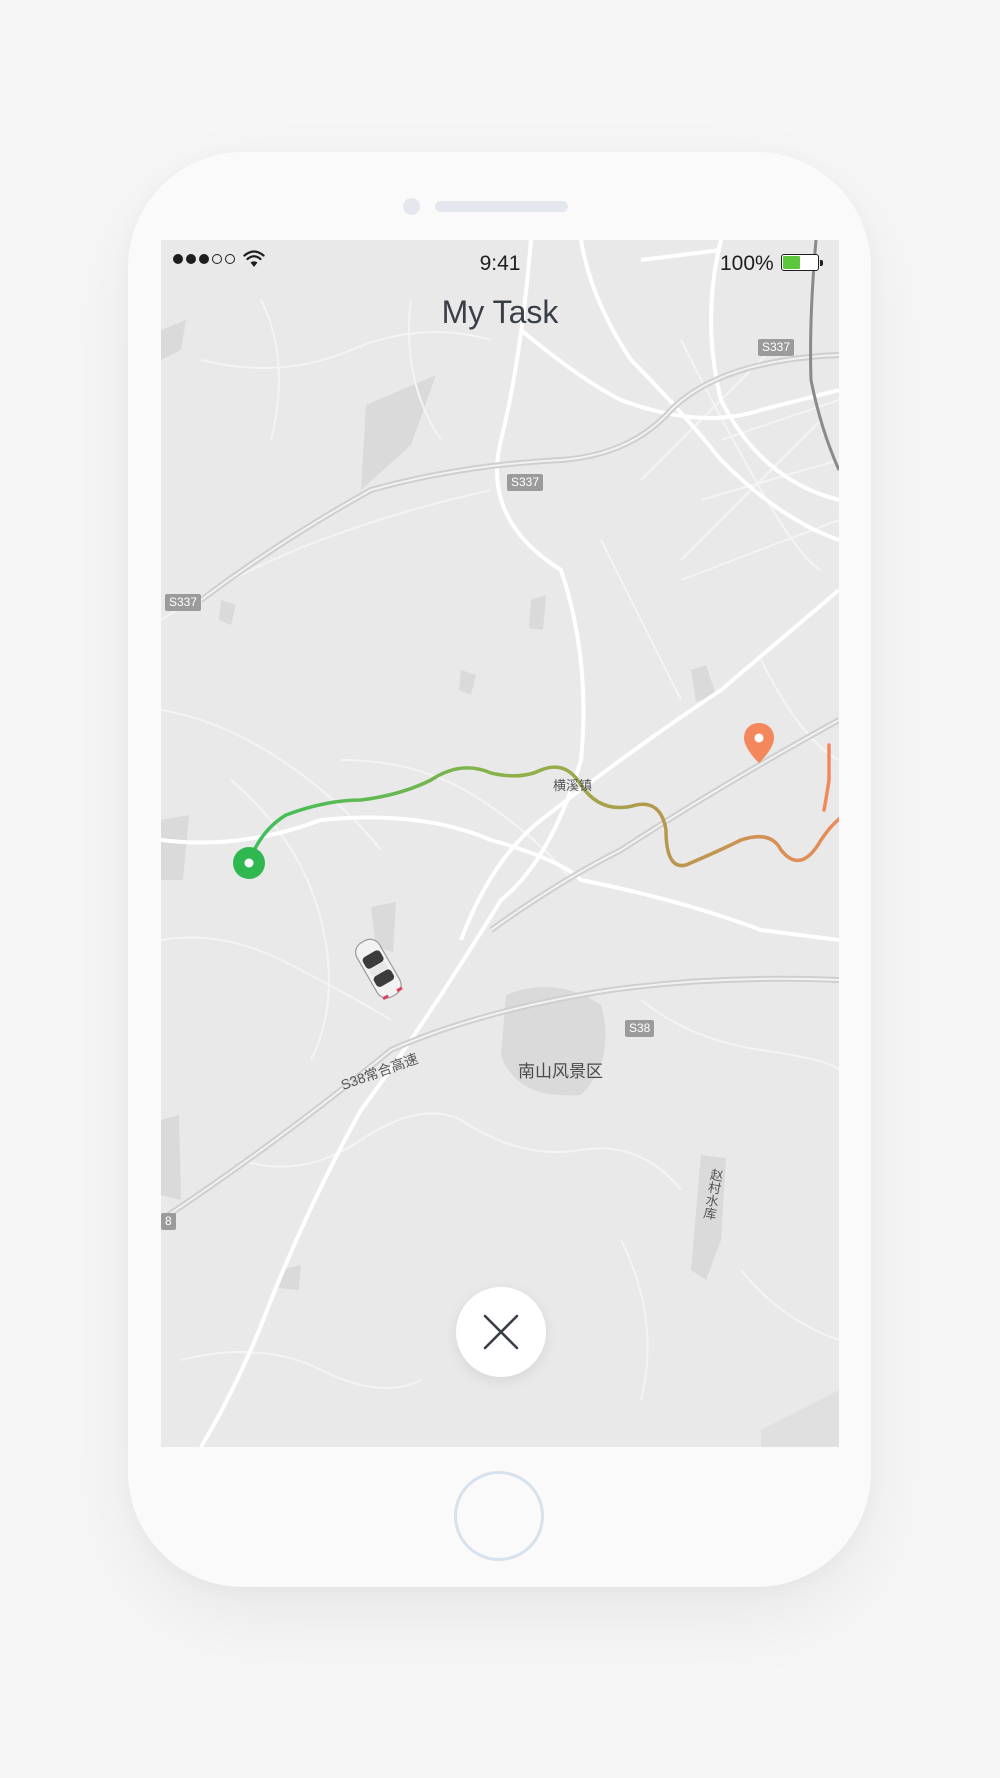 Image resolution: width=1000 pixels, height=1778 pixels. What do you see at coordinates (821, 263) in the screenshot?
I see `battery-tip` at bounding box center [821, 263].